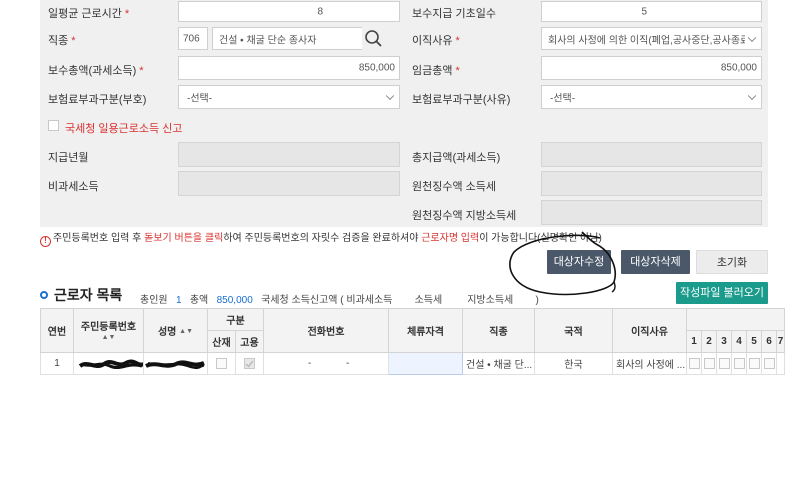 This screenshot has height=490, width=800. What do you see at coordinates (404, 12) in the screenshot?
I see `form-row-hours: 일평균 근로시간 * 8 보수지급 기초일수 5` at bounding box center [404, 12].